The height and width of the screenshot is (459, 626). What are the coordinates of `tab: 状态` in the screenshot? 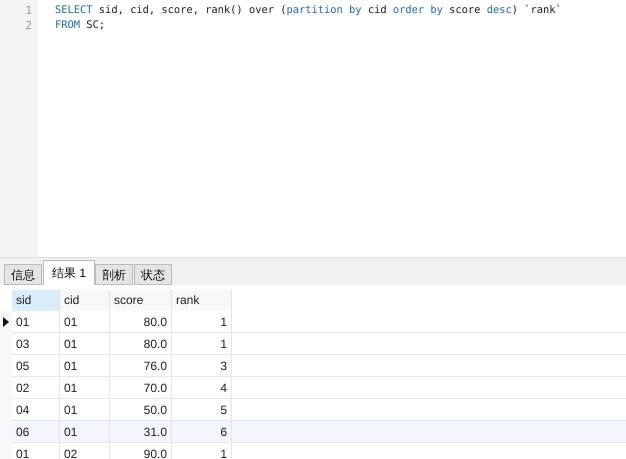 It's located at (153, 274).